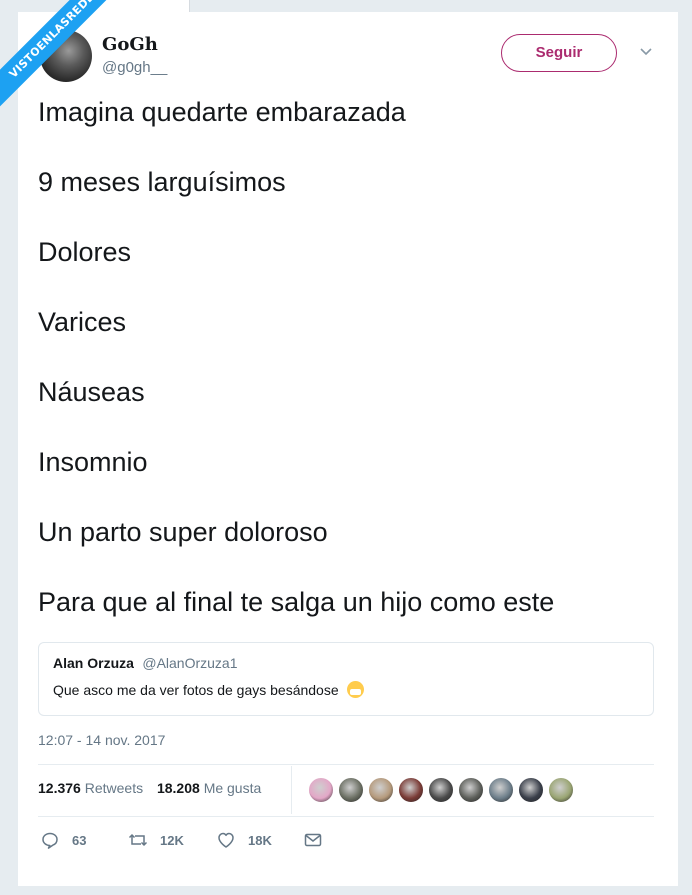 This screenshot has height=895, width=692. Describe the element at coordinates (190, 663) in the screenshot. I see `quoted-author-handle: @AlanOrzuza1` at that location.